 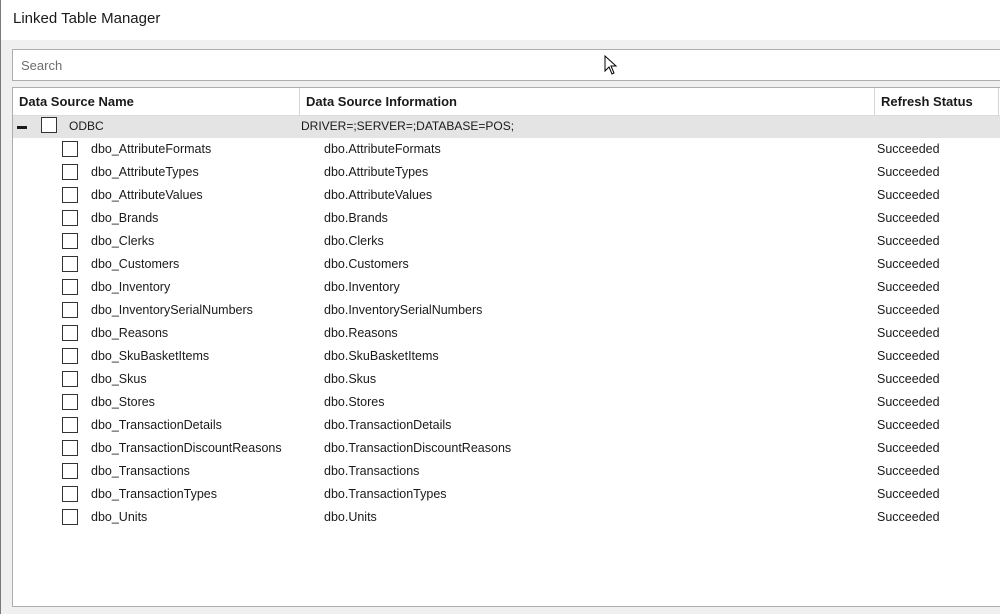 What do you see at coordinates (362, 287) in the screenshot?
I see `row-data-source-information: dbo.Inventory` at bounding box center [362, 287].